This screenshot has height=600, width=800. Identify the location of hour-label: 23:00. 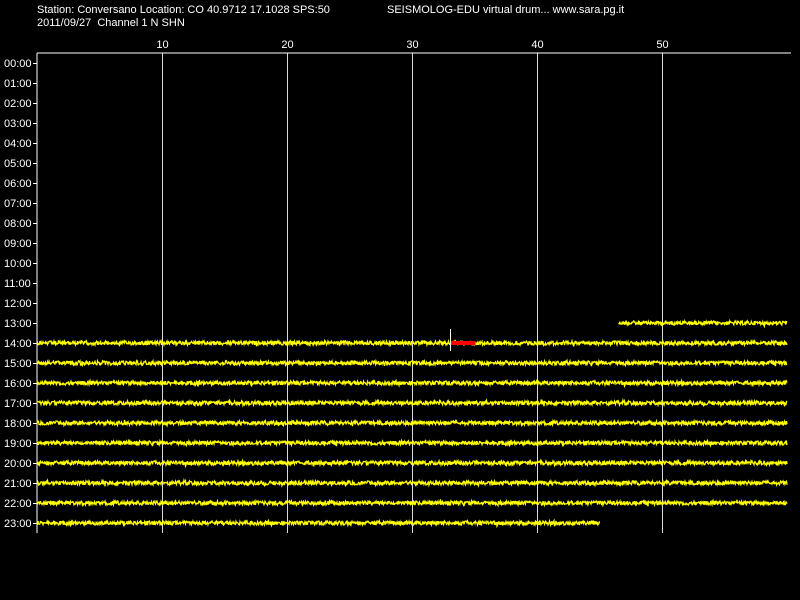
(18, 524).